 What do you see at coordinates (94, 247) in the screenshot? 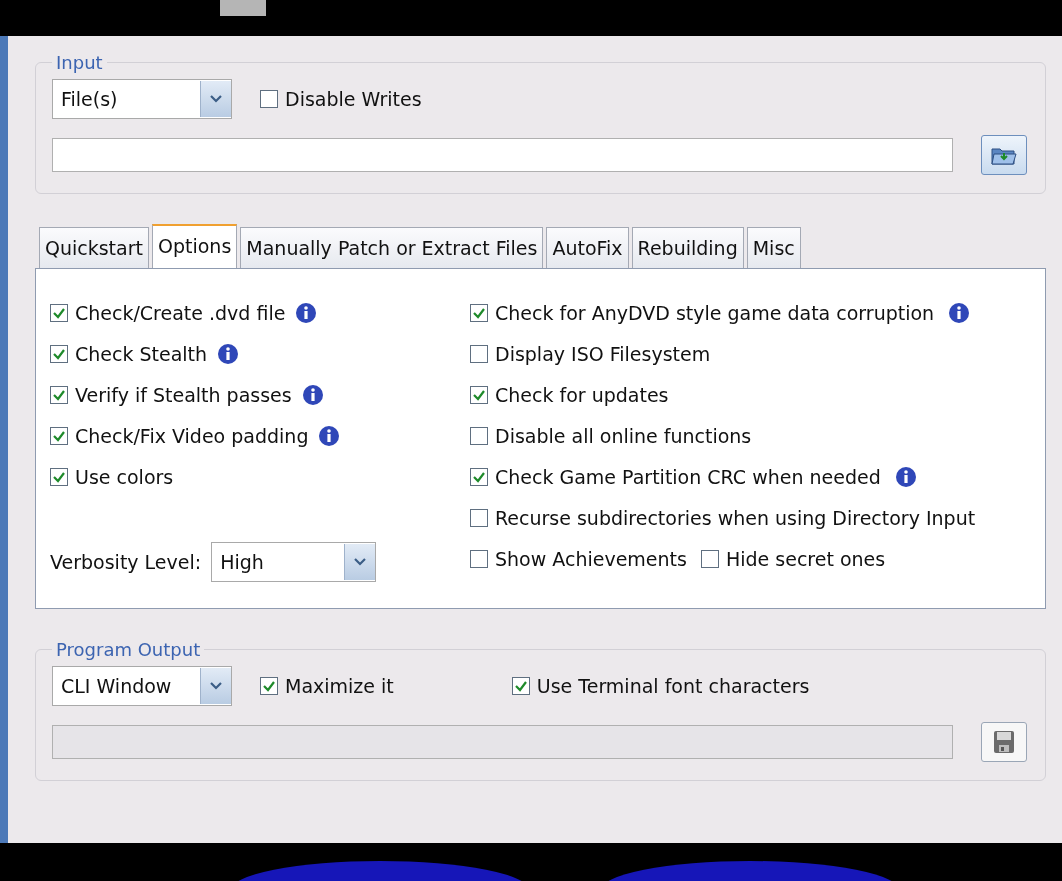
I see `tab: Quickstart` at bounding box center [94, 247].